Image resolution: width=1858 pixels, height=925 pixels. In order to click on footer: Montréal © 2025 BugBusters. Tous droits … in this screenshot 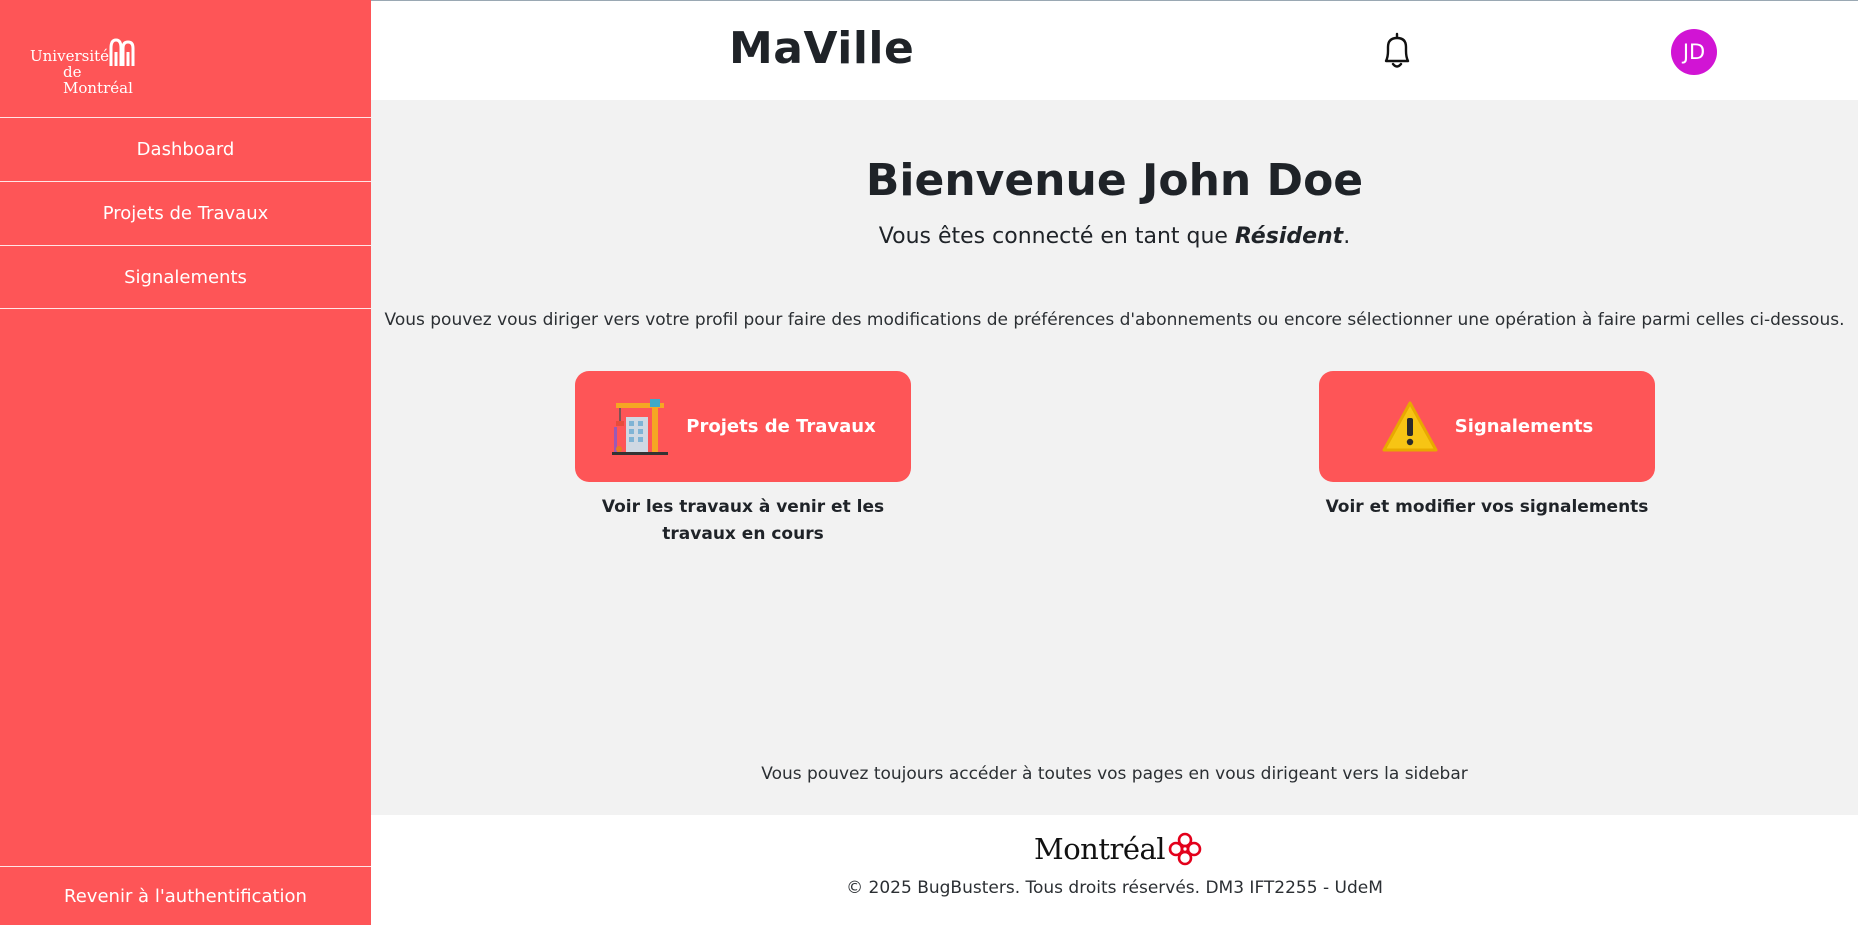, I will do `click(1114, 870)`.